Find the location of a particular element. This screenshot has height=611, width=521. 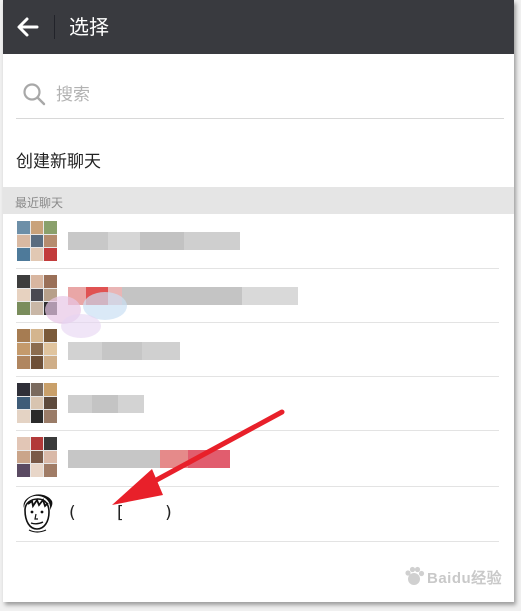

title-divider is located at coordinates (54, 27).